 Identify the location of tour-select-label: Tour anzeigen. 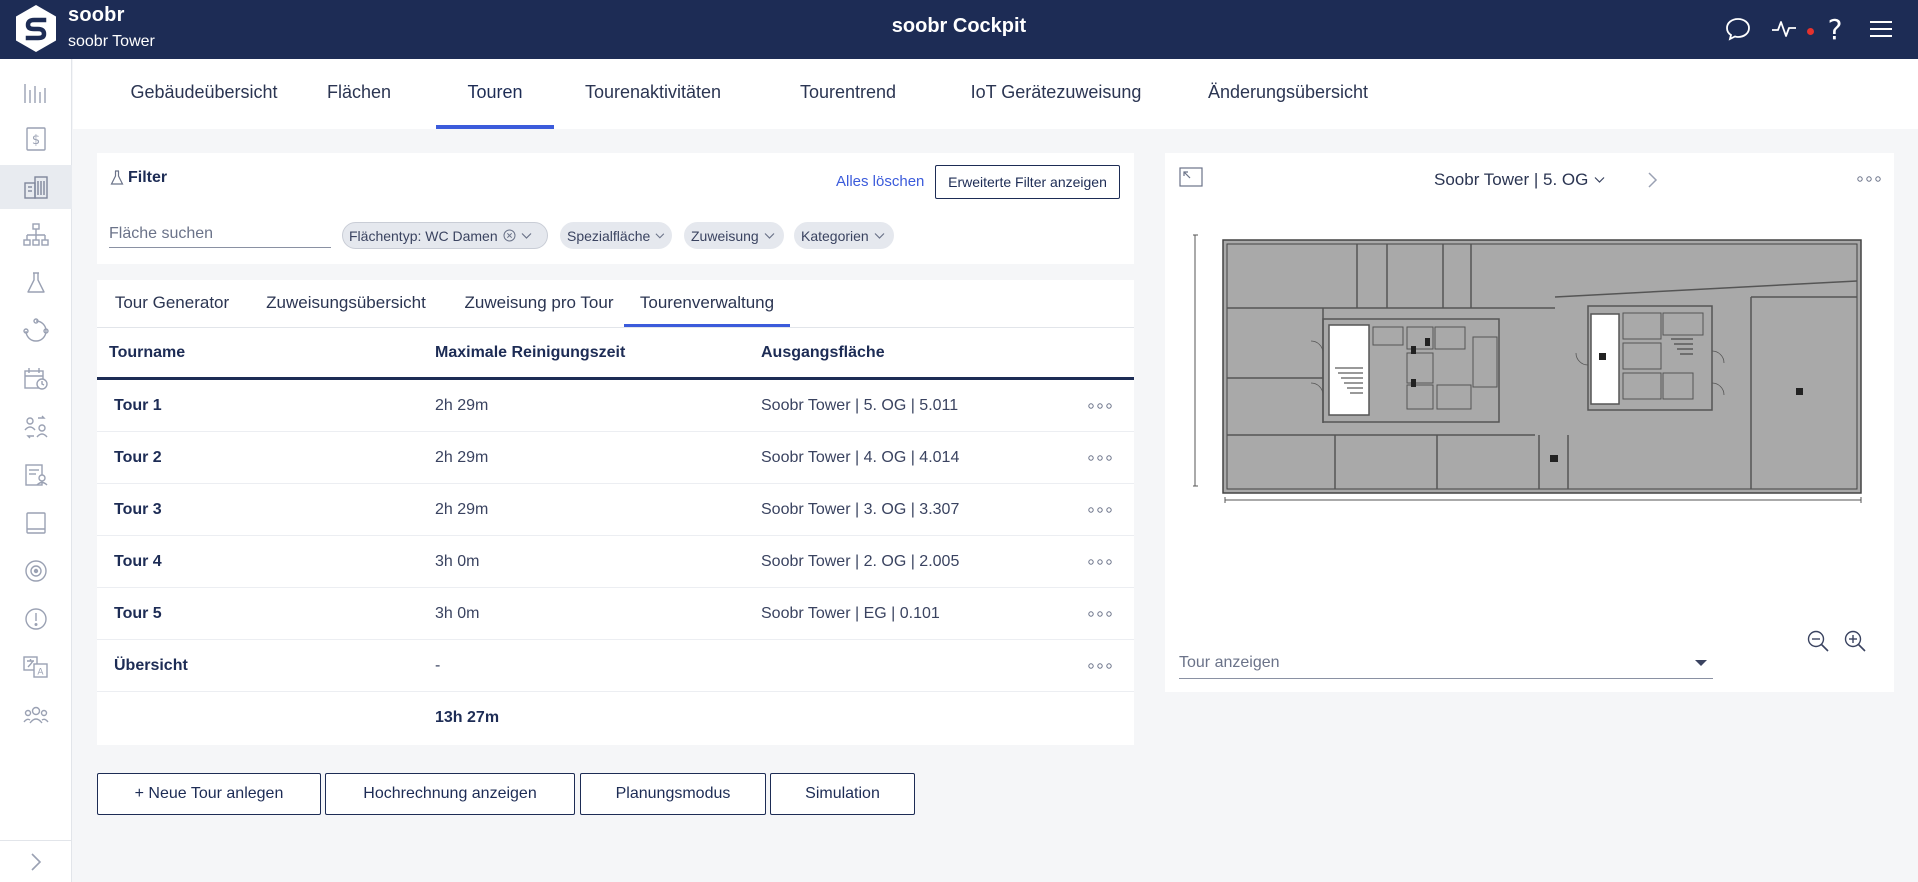
(1229, 662).